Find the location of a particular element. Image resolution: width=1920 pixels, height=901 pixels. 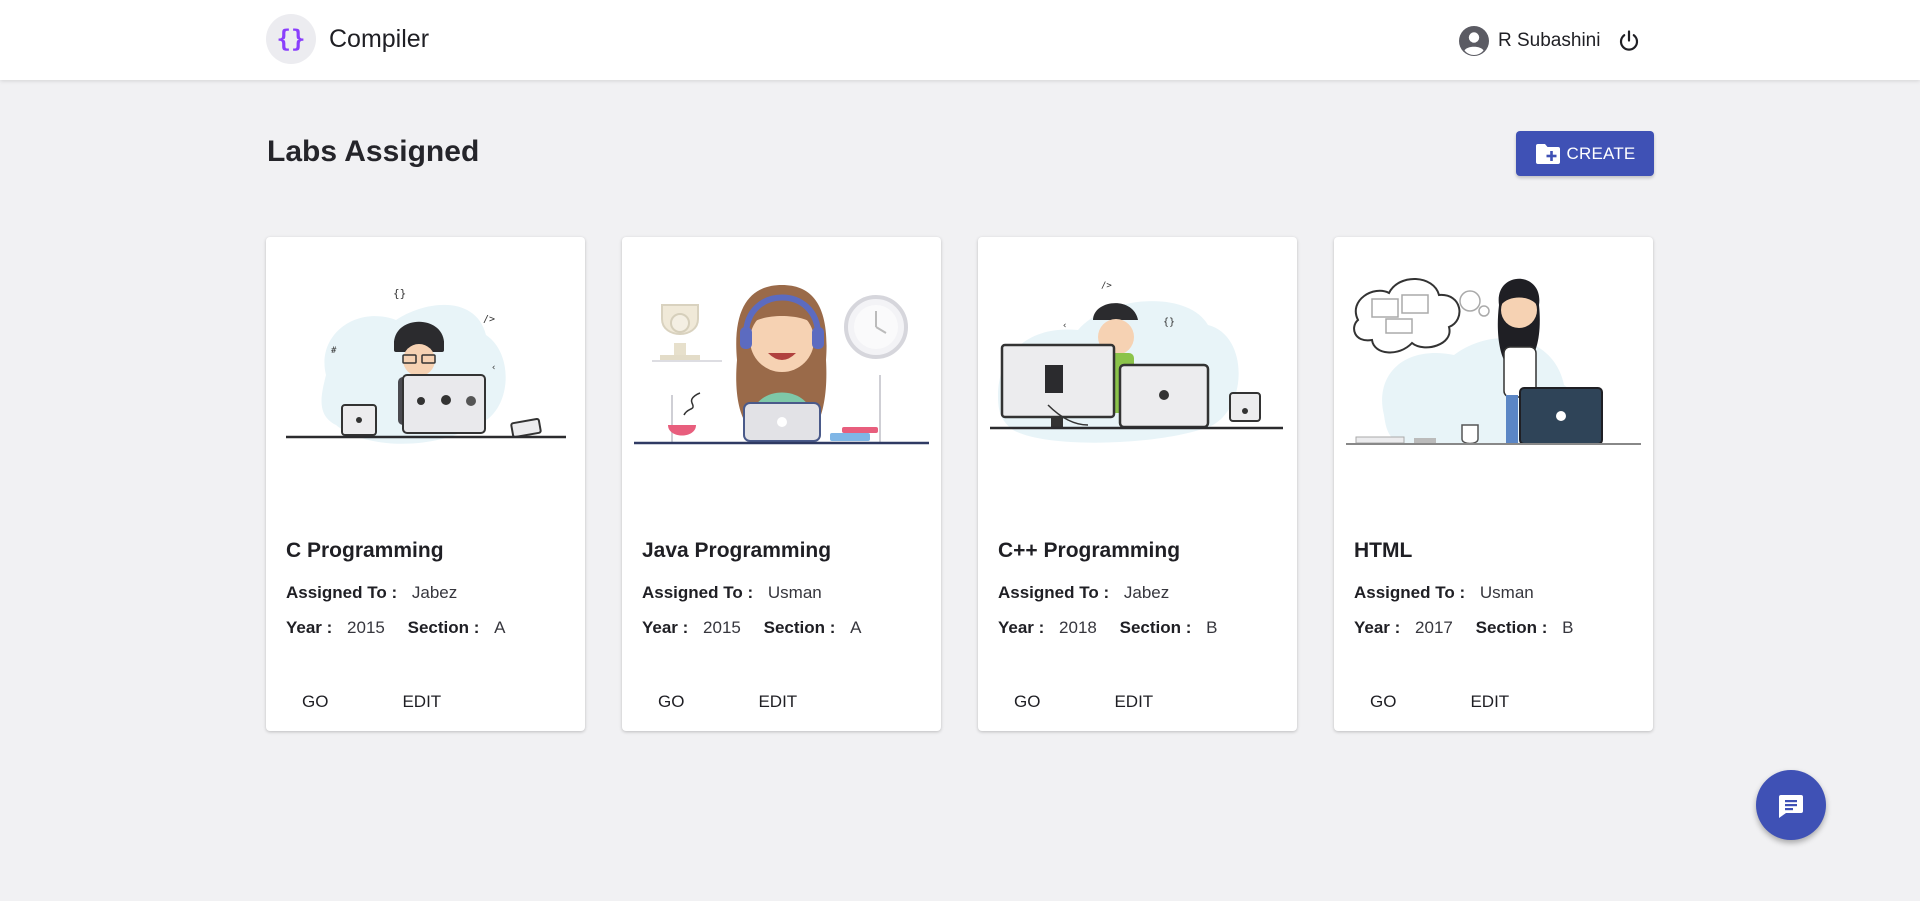

chat-button is located at coordinates (1791, 805).